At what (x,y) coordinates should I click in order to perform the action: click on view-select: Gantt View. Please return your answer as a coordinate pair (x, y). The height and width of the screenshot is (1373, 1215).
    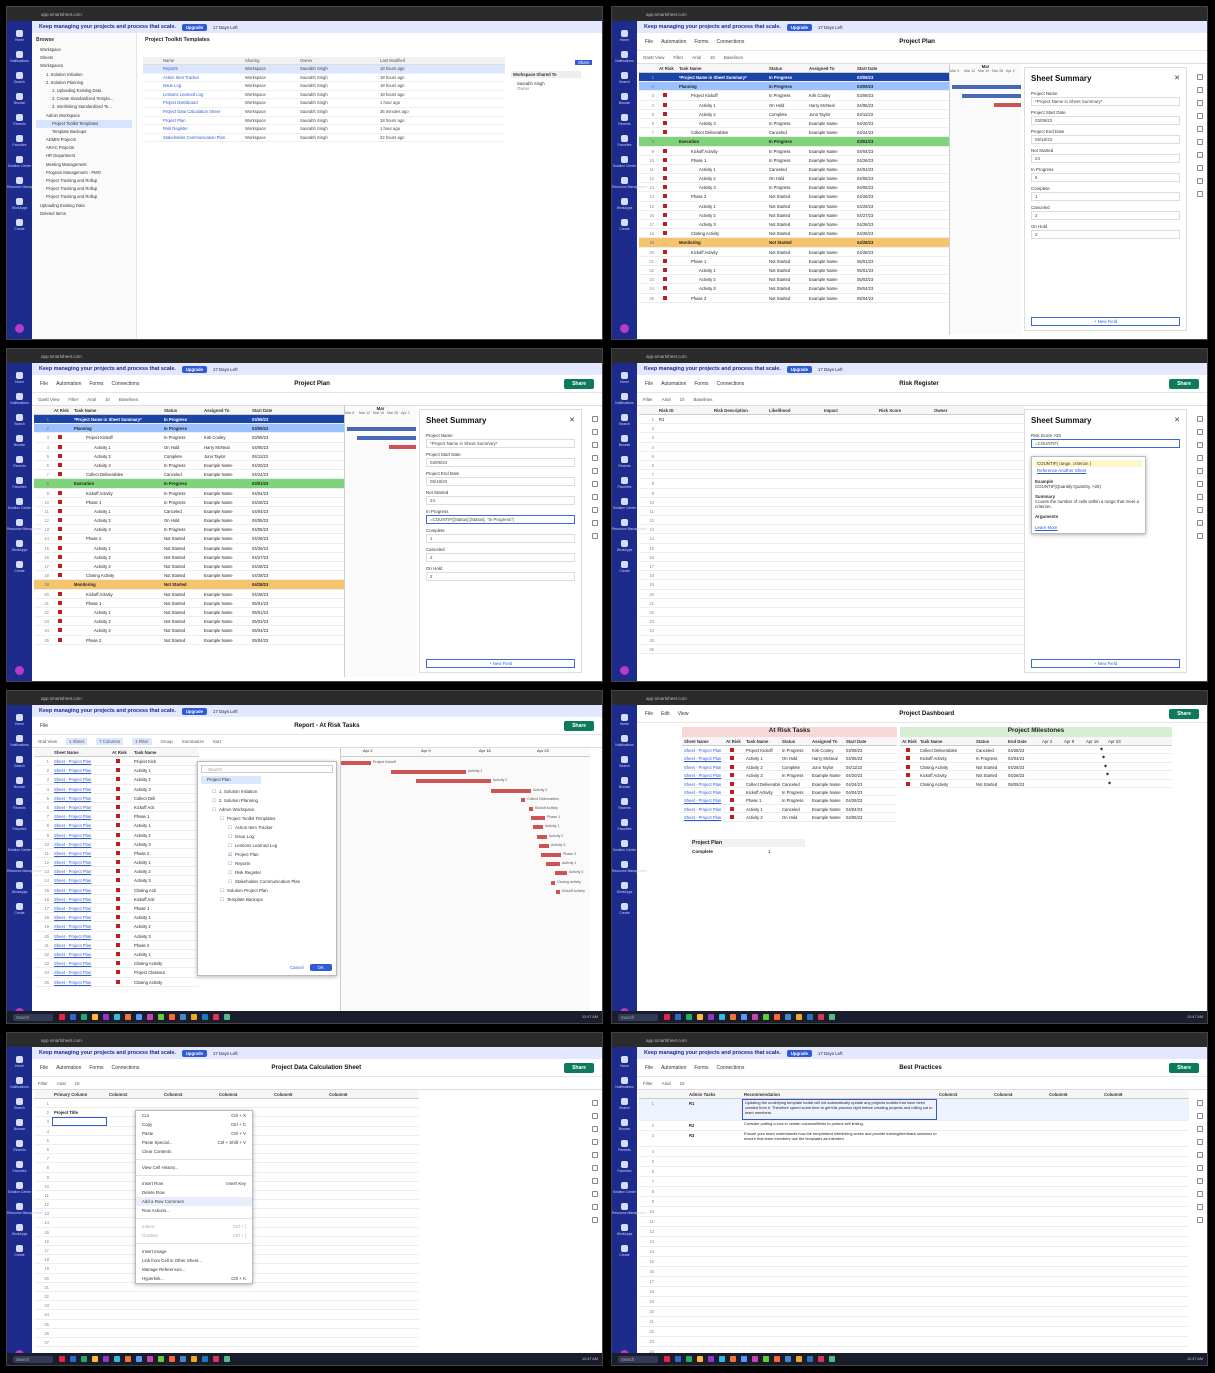
    Looking at the image, I should click on (653, 57).